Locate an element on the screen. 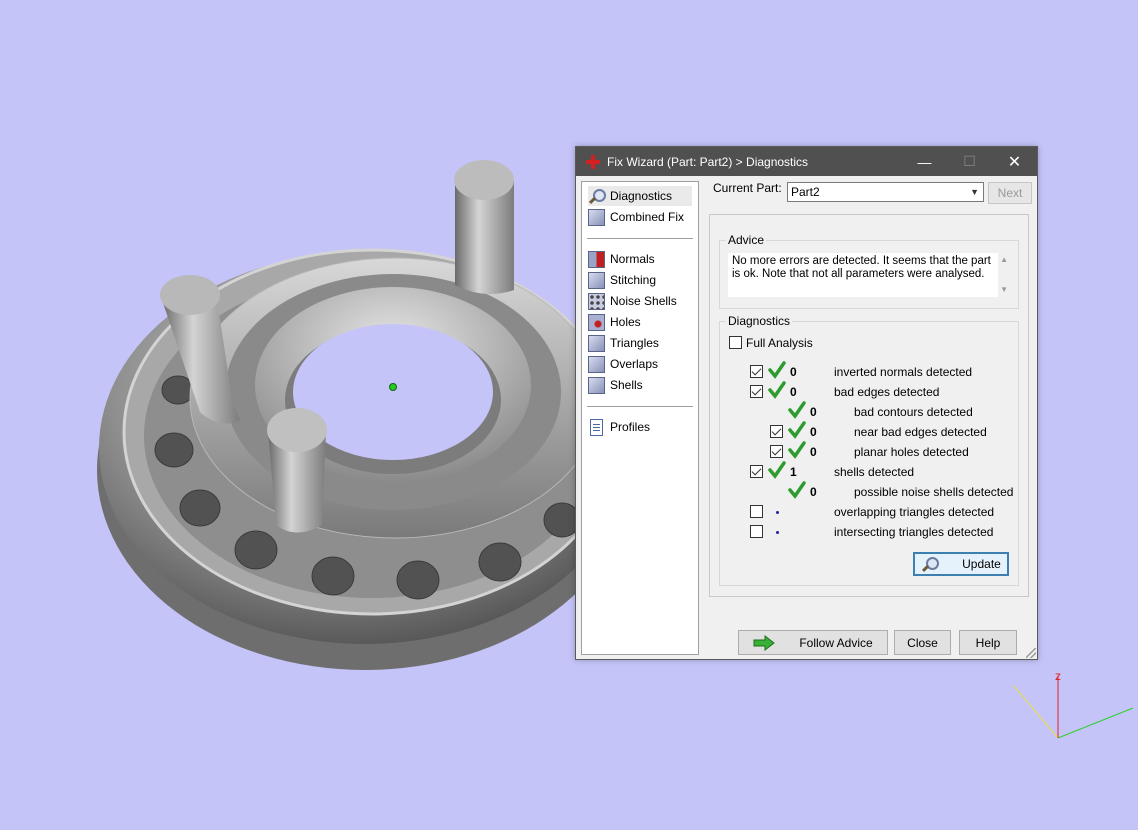  document-icon is located at coordinates (596, 427).